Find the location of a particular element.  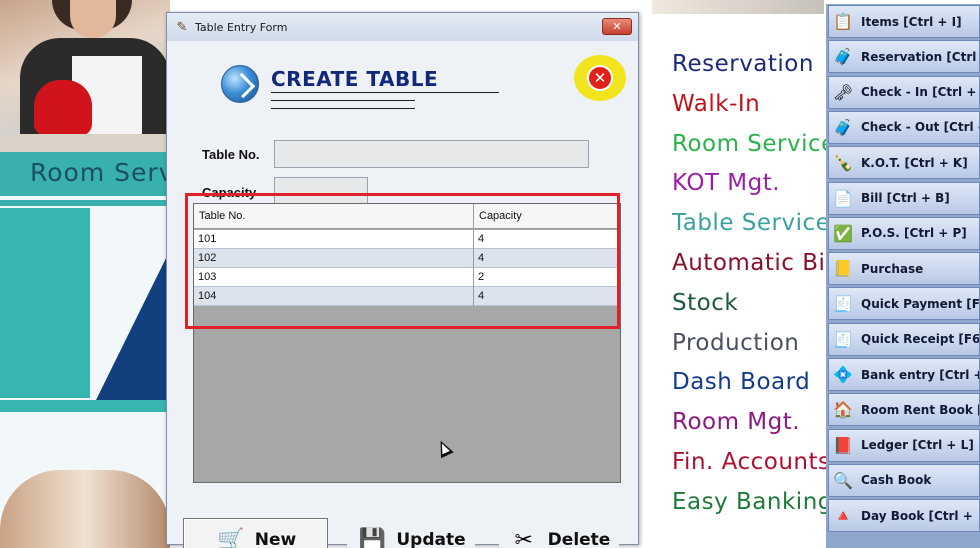

main-menu-item: Easy Banking is located at coordinates (750, 506).